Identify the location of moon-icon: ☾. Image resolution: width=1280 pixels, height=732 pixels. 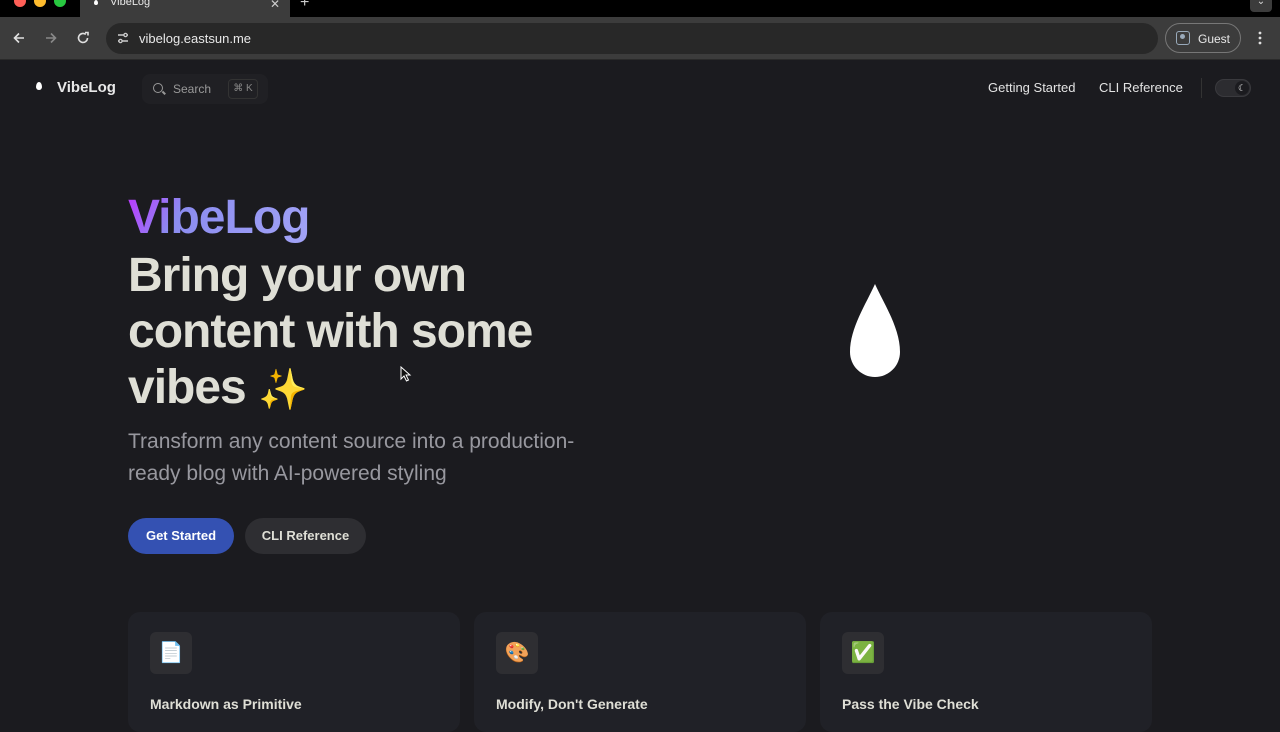
(1242, 88).